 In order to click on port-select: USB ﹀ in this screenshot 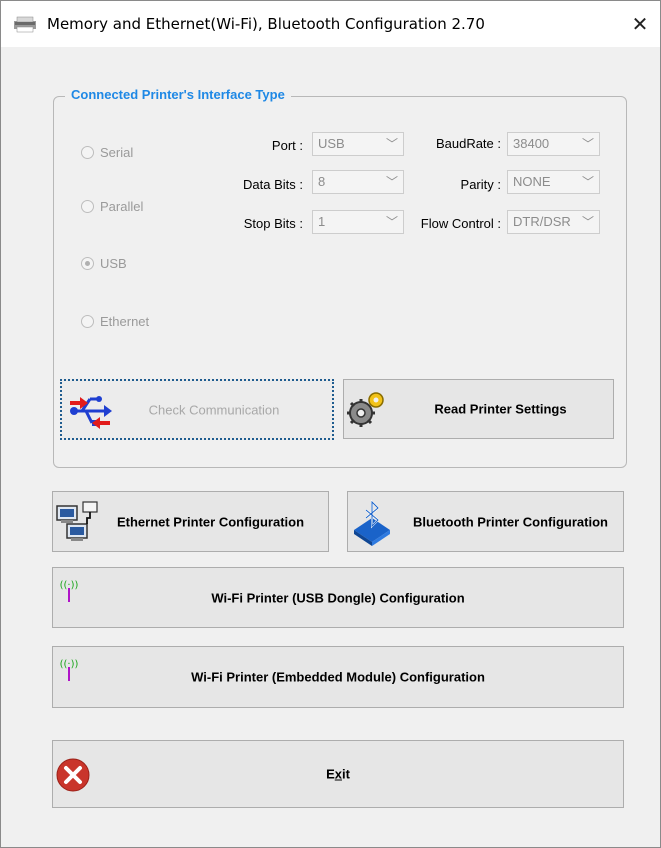, I will do `click(358, 144)`.